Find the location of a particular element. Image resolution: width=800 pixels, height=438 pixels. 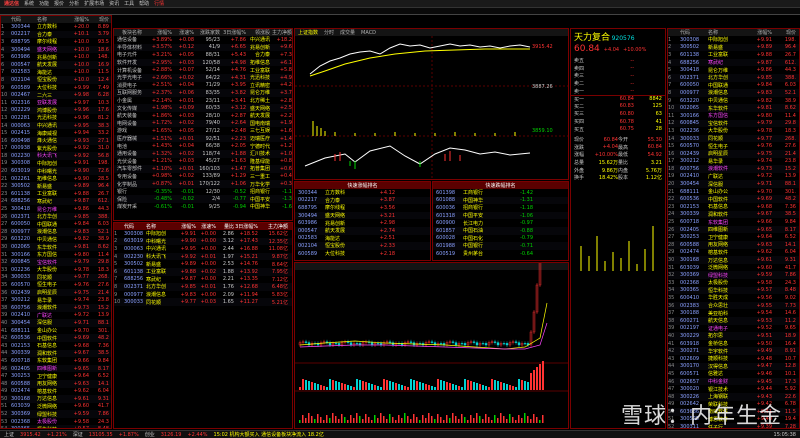

right-list-row: 25 600718 东软集团 +9.66 9.84 is located at coordinates (733, 222).